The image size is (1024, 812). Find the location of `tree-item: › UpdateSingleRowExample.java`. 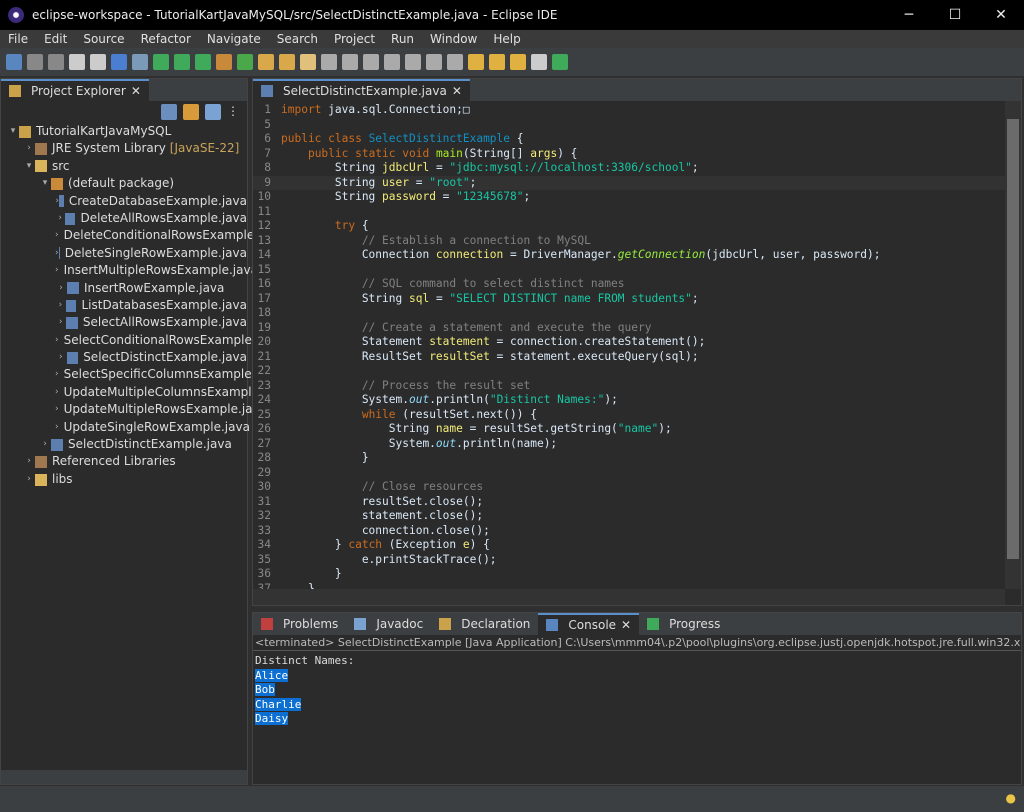

tree-item: › UpdateSingleRowExample.java is located at coordinates (125, 427).